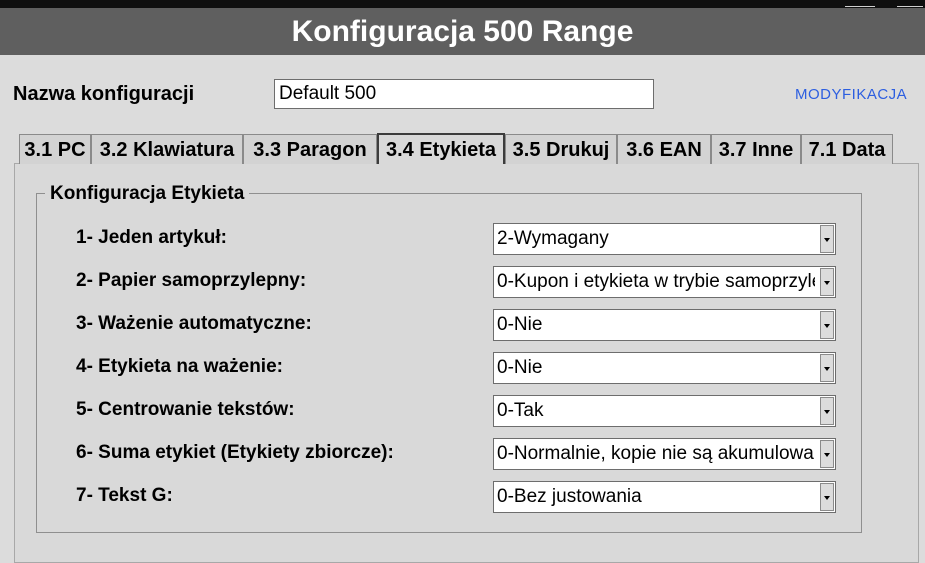 The image size is (925, 563). Describe the element at coordinates (194, 323) in the screenshot. I see `setting-label-wazenie-automatyczne: 3- Ważenie automatyczne:` at that location.